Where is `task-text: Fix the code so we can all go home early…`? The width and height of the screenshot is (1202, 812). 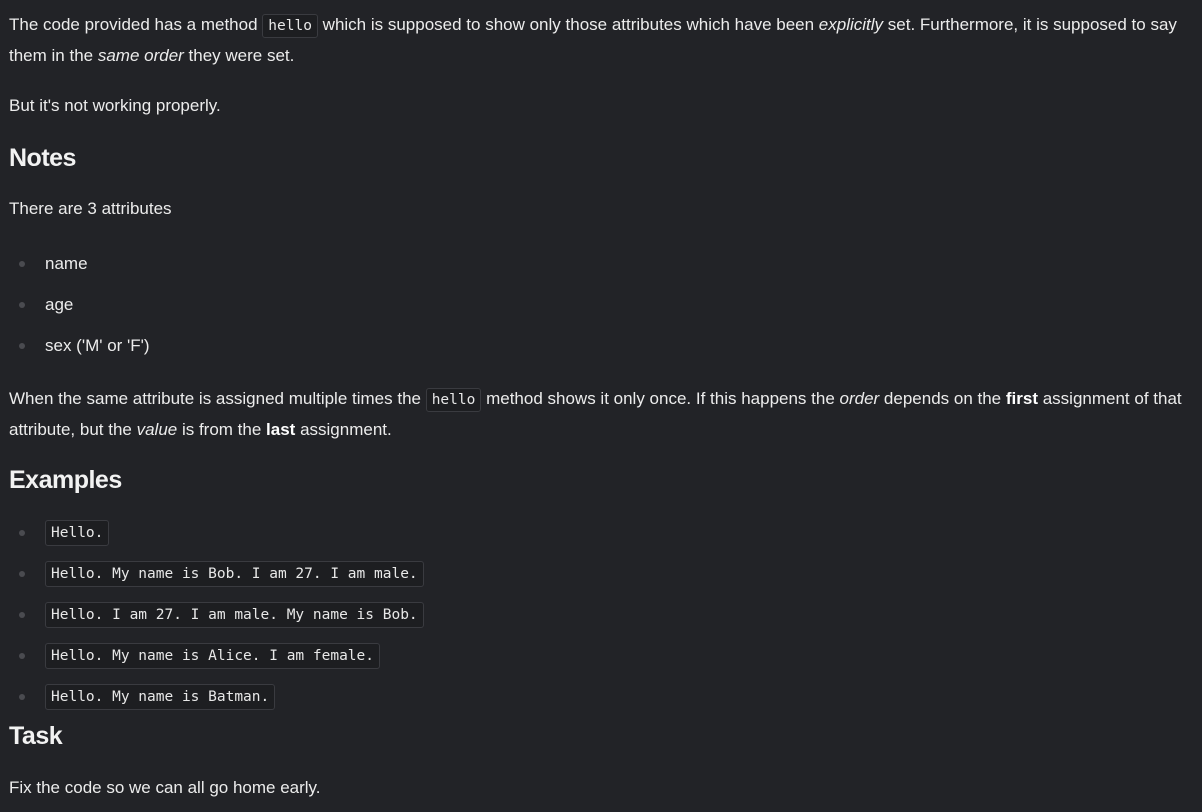
task-text: Fix the code so we can all go home early… is located at coordinates (165, 787).